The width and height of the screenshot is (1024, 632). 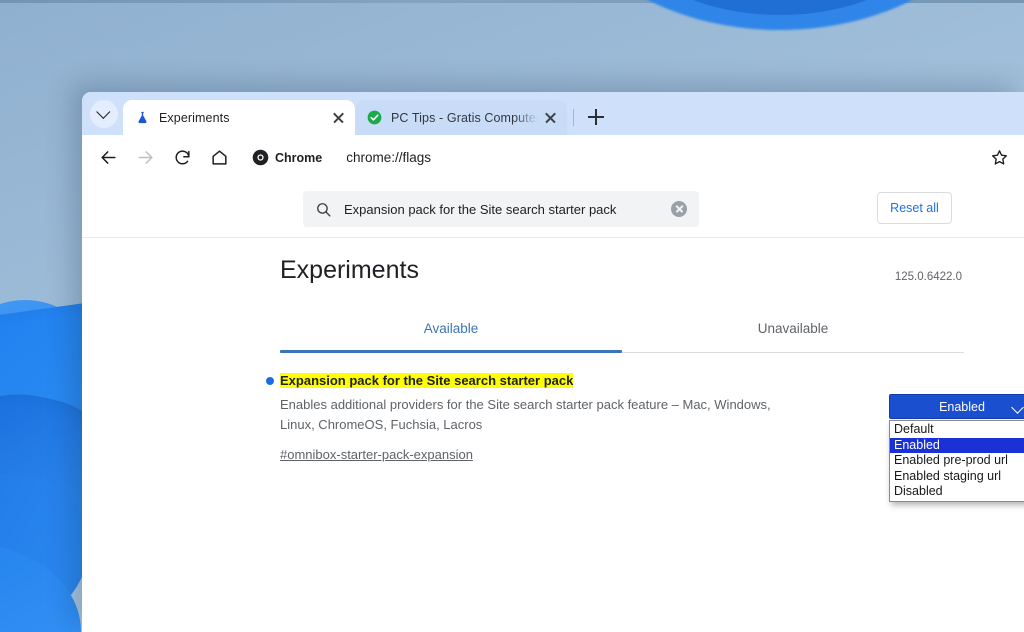 I want to click on tabs-active-indicator, so click(x=451, y=351).